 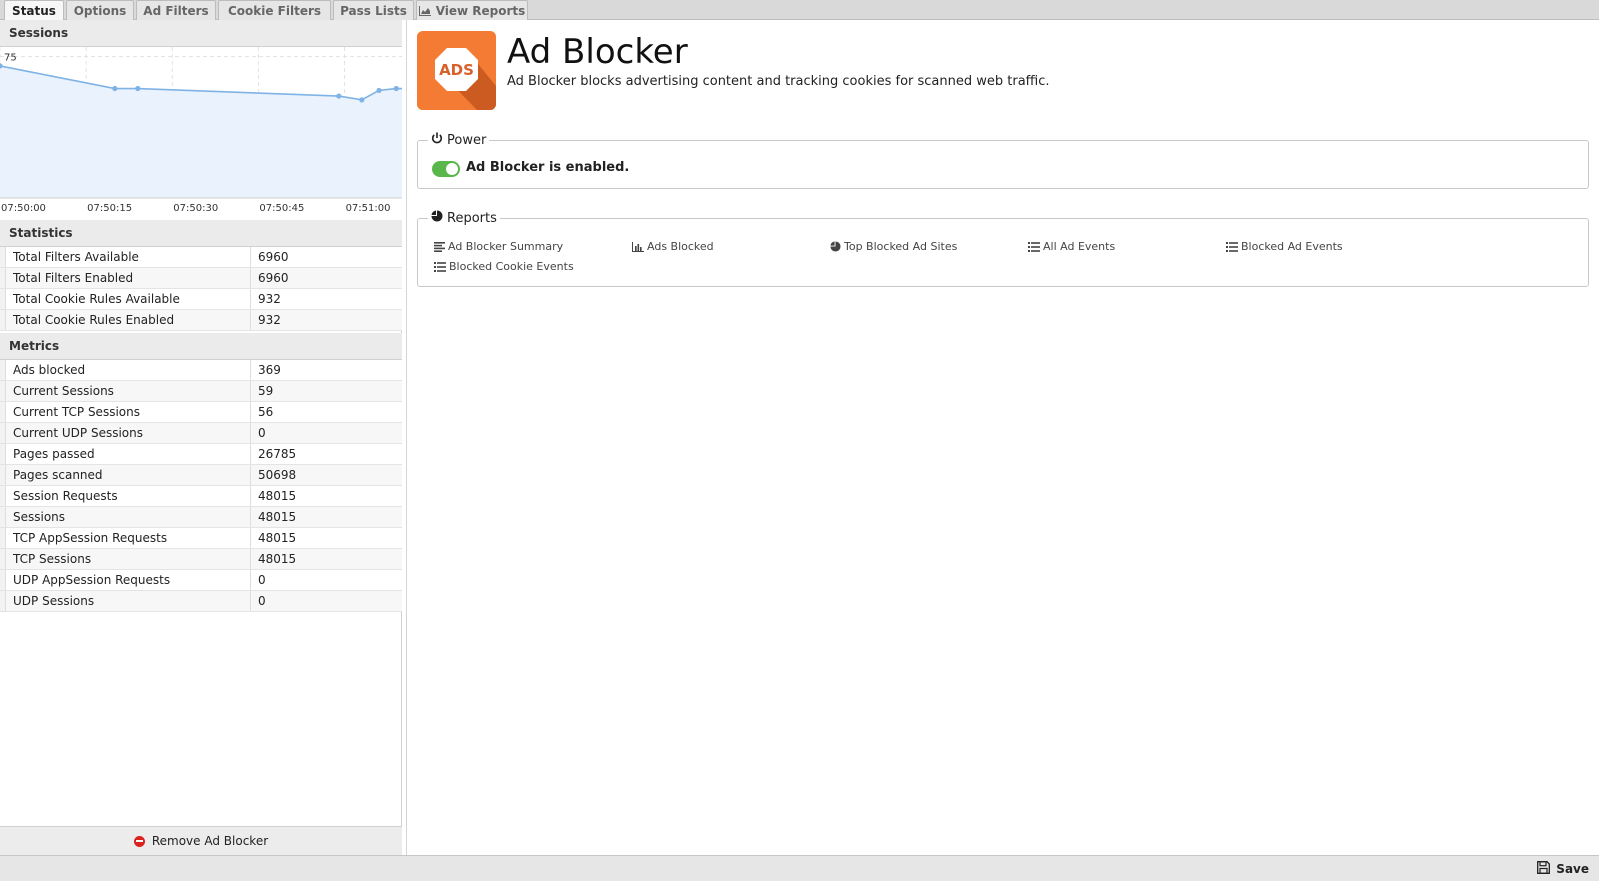 What do you see at coordinates (597, 52) in the screenshot?
I see `app-title: Ad Blocker` at bounding box center [597, 52].